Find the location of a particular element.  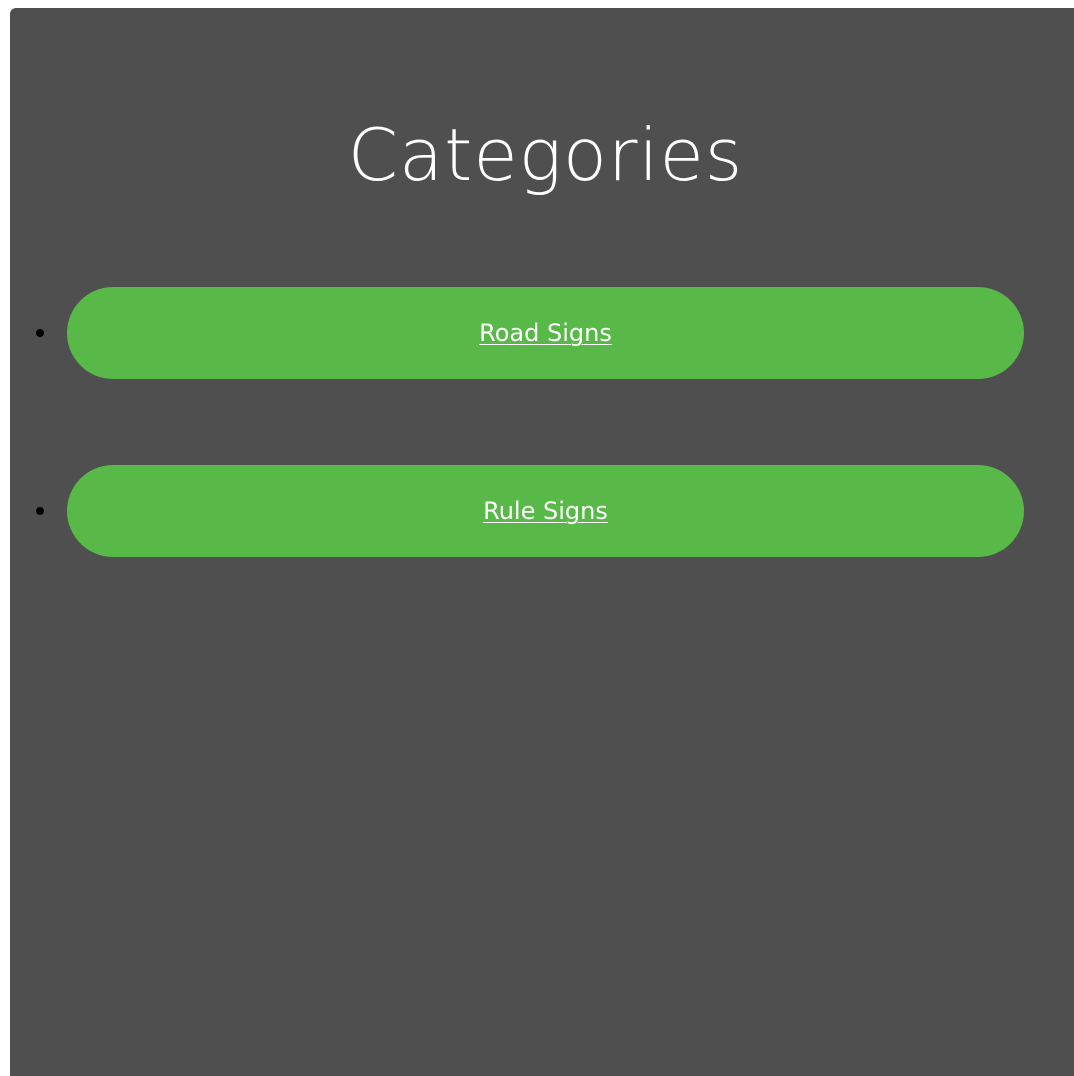

road-signs-button: Road Signs is located at coordinates (545, 333).